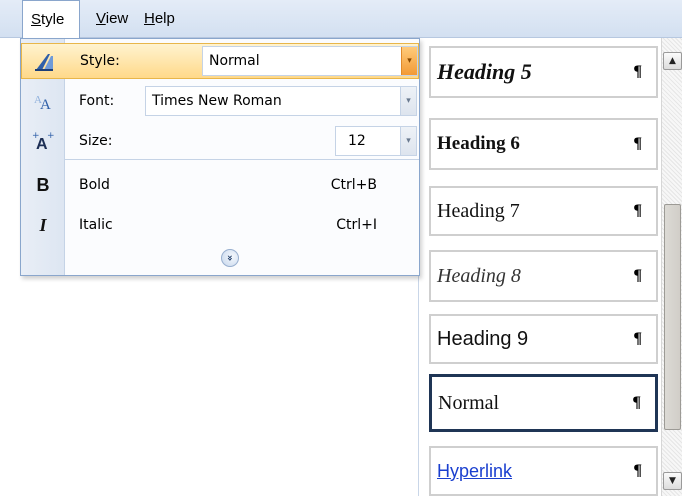 Image resolution: width=682 pixels, height=496 pixels. What do you see at coordinates (230, 258) in the screenshot?
I see `expand-chevron-icon: »` at bounding box center [230, 258].